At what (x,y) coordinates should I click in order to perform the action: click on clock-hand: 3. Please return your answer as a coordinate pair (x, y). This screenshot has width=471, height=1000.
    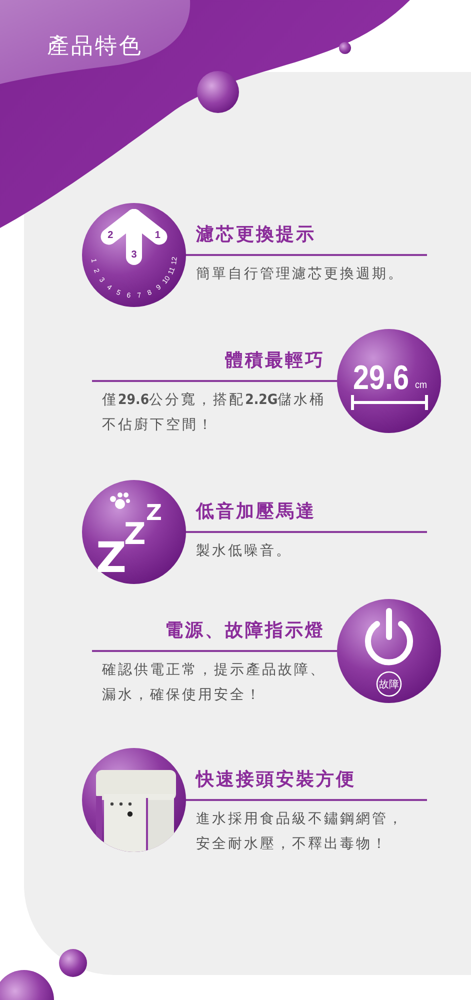
    Looking at the image, I should click on (134, 237).